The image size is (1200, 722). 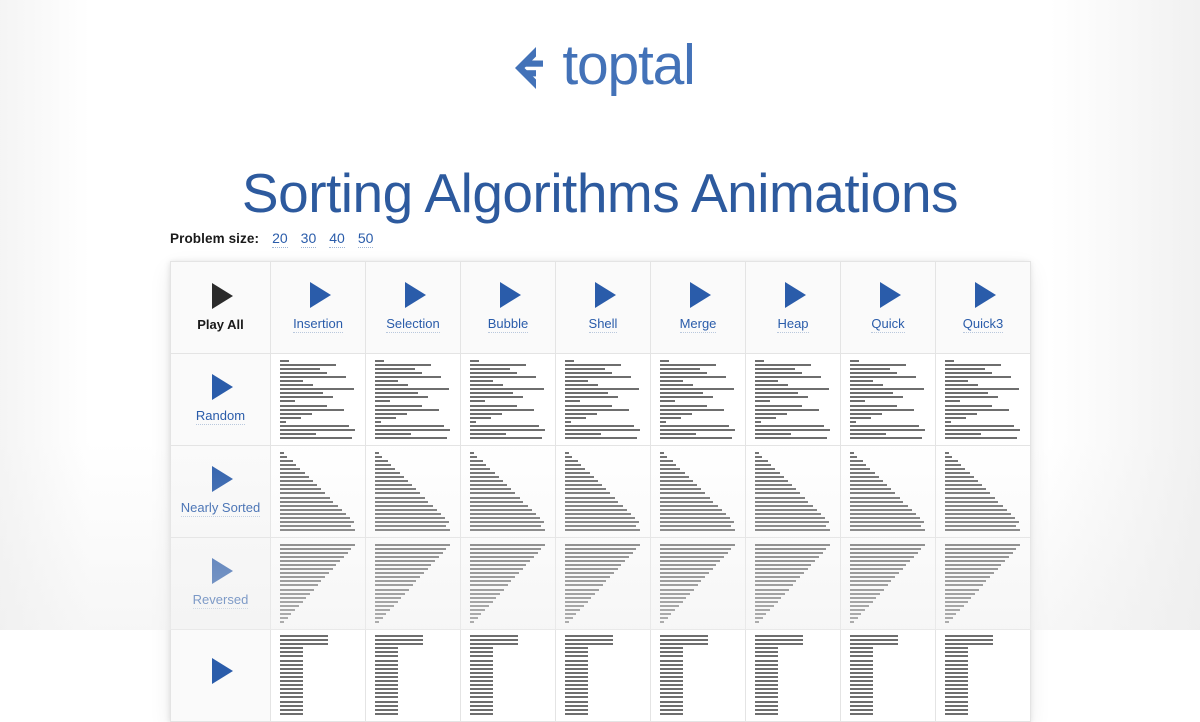 I want to click on algorithm-selection-button: Selection, so click(x=413, y=307).